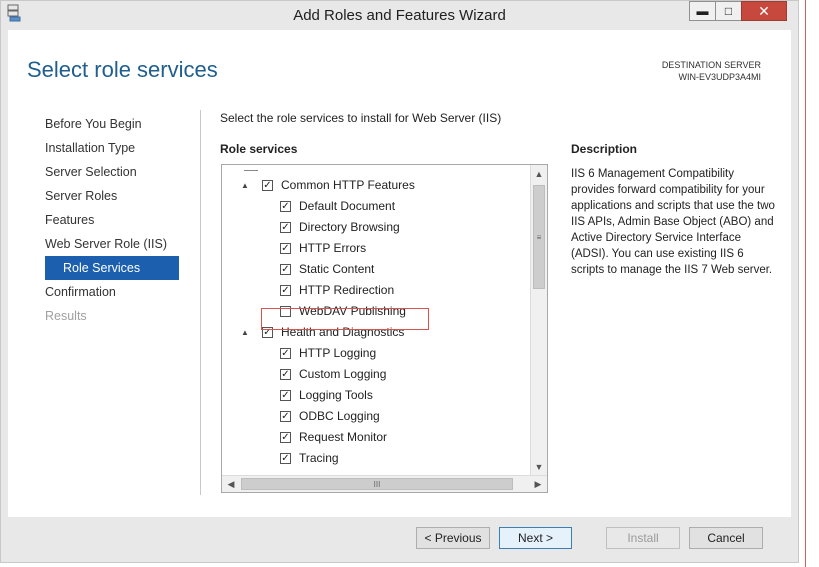 This screenshot has width=819, height=567. What do you see at coordinates (343, 437) in the screenshot?
I see `tree-item-label: Request Monitor` at bounding box center [343, 437].